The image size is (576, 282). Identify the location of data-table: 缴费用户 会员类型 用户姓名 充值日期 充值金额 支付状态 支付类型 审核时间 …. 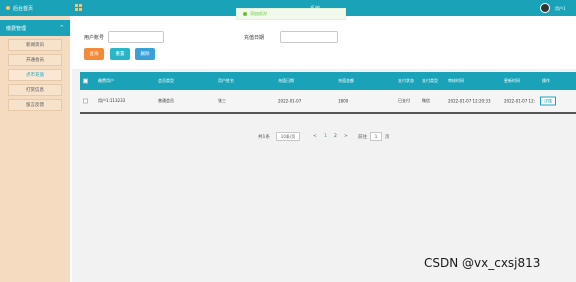
(328, 93).